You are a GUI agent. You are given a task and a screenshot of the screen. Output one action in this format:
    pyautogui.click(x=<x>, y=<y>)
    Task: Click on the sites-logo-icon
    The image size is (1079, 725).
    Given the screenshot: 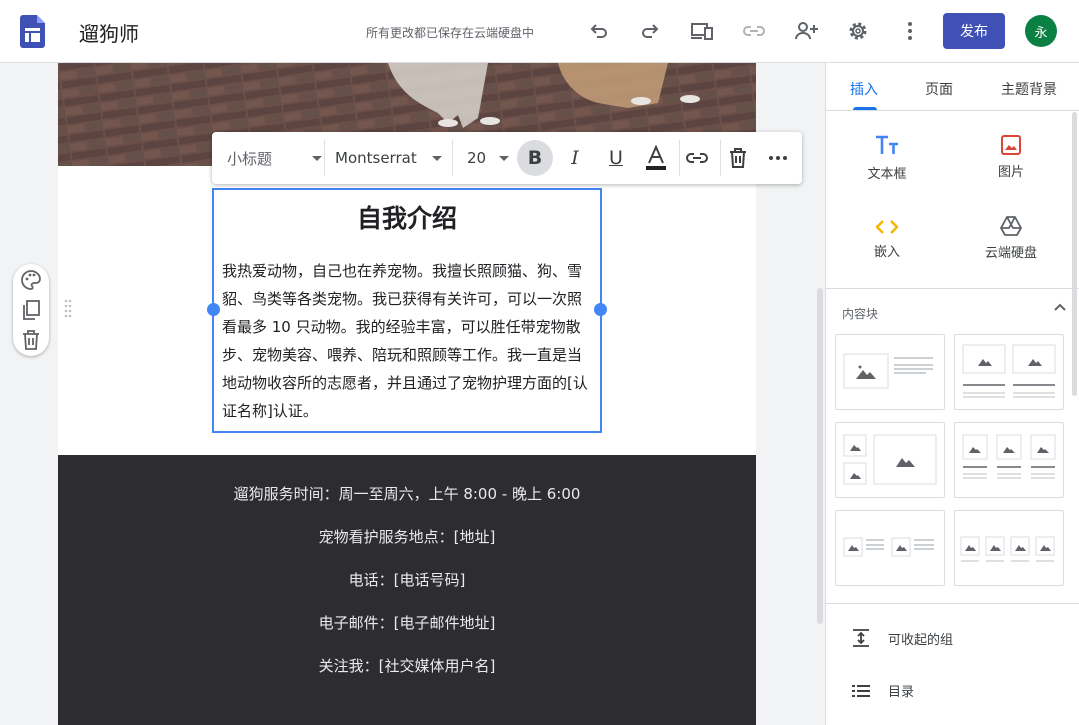 What is the action you would take?
    pyautogui.click(x=32, y=31)
    